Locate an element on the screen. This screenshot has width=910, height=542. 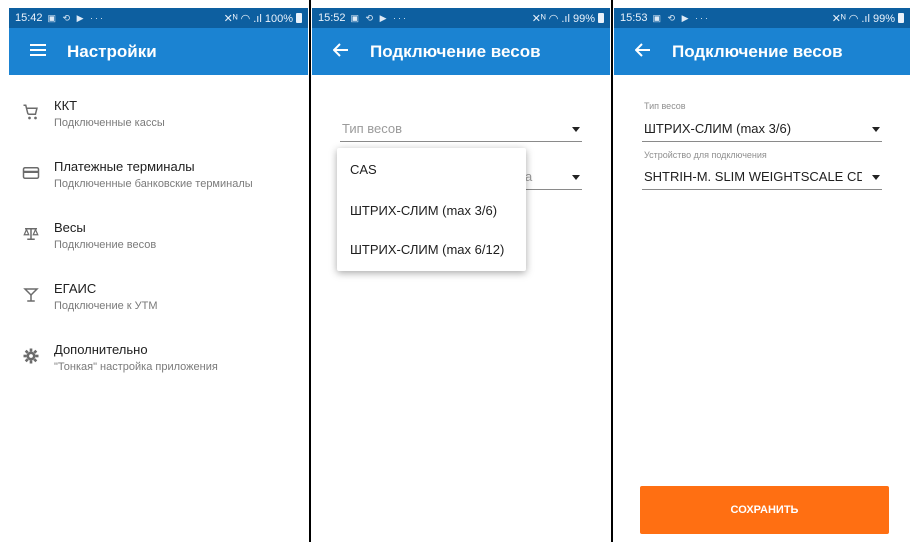
device-value: SHTRIH-M. SLIM WEIGHTSCALE CDC is located at coordinates (753, 176).